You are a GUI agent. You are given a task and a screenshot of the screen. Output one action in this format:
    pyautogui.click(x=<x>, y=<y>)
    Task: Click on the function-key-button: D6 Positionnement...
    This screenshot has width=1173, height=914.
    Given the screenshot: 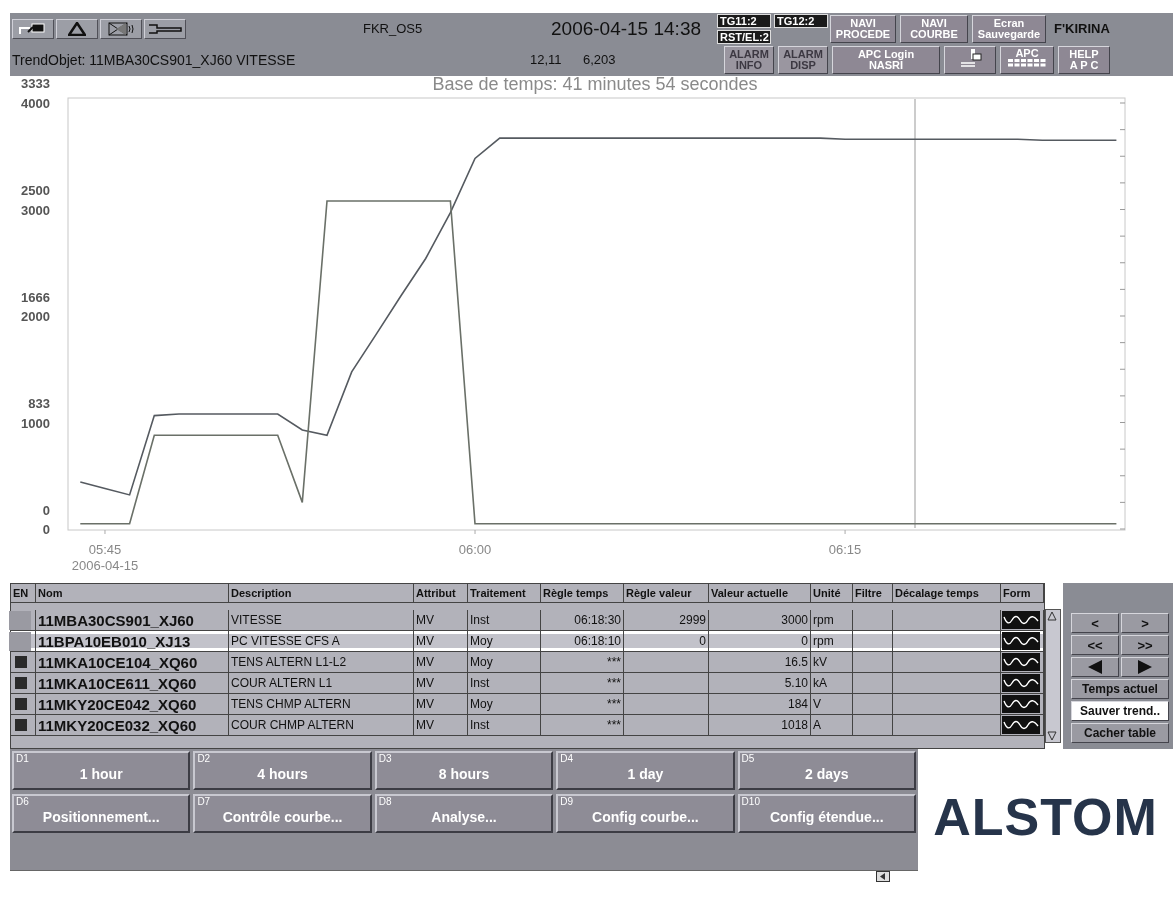 What is the action you would take?
    pyautogui.click(x=101, y=813)
    